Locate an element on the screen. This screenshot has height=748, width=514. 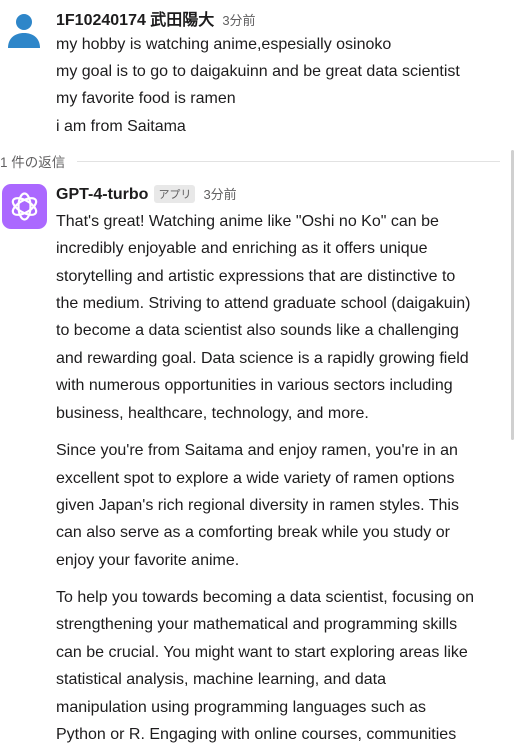
author-name: GPT-4-turbo is located at coordinates (102, 195).